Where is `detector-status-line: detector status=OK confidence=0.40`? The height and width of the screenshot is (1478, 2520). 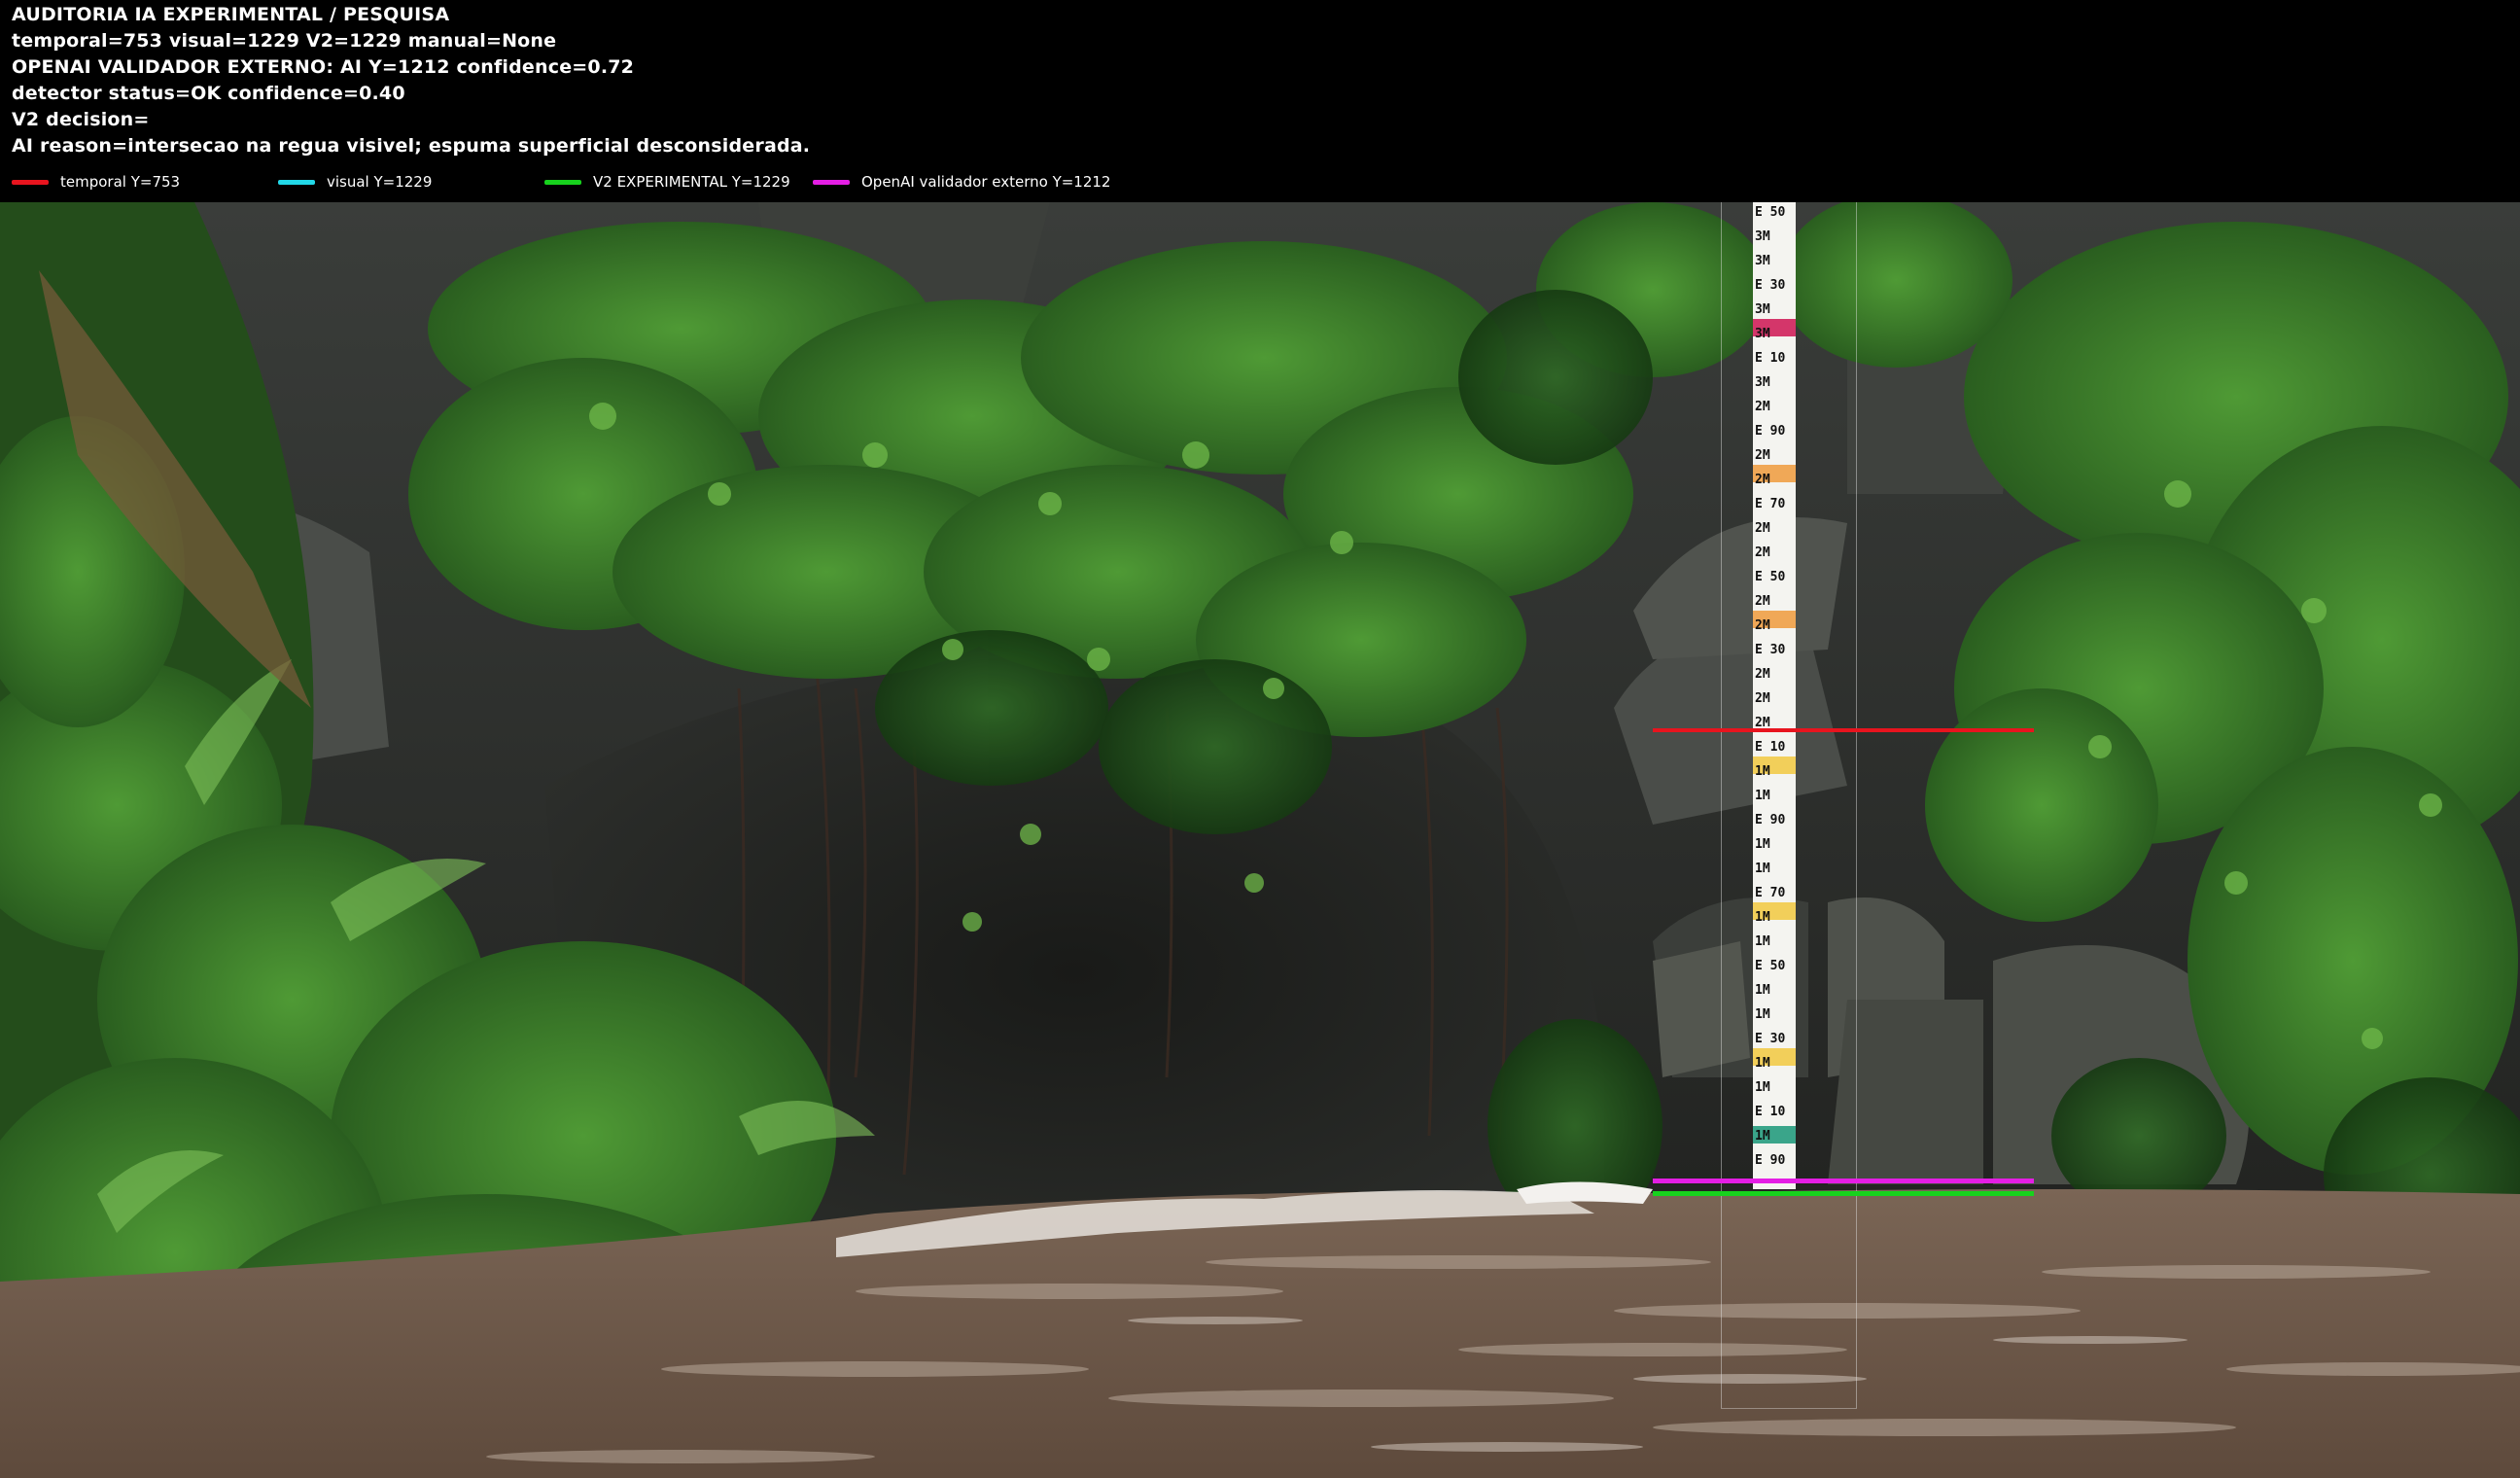
detector-status-line: detector status=OK confidence=0.40 is located at coordinates (208, 93).